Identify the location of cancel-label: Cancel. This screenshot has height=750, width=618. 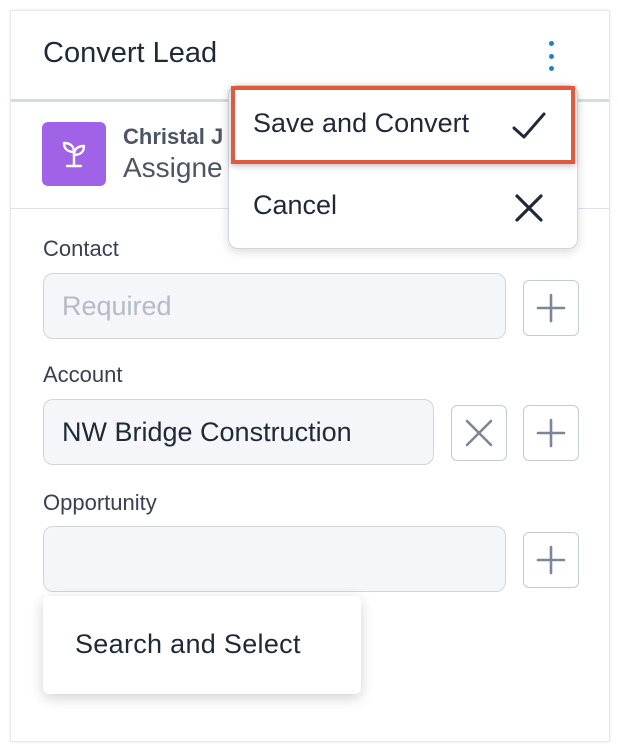
(295, 205).